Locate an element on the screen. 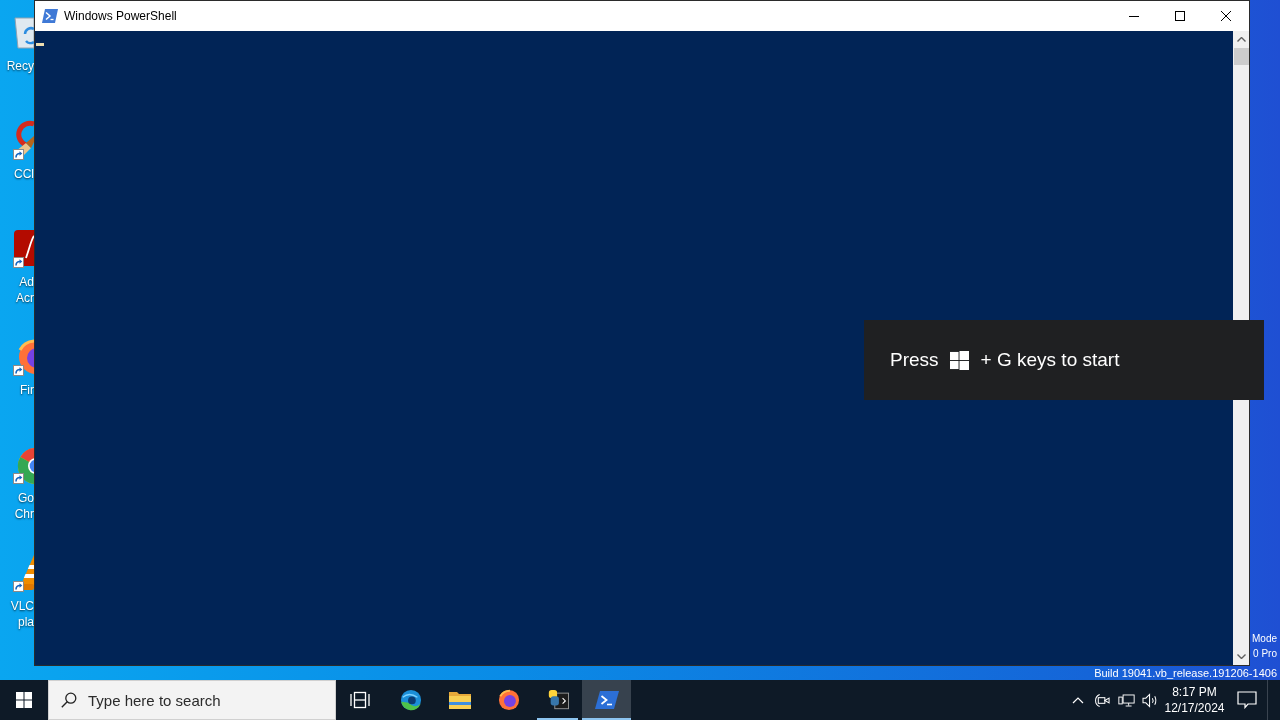 This screenshot has height=720, width=1280. desktop-info-text: 0 Pro is located at coordinates (1265, 654).